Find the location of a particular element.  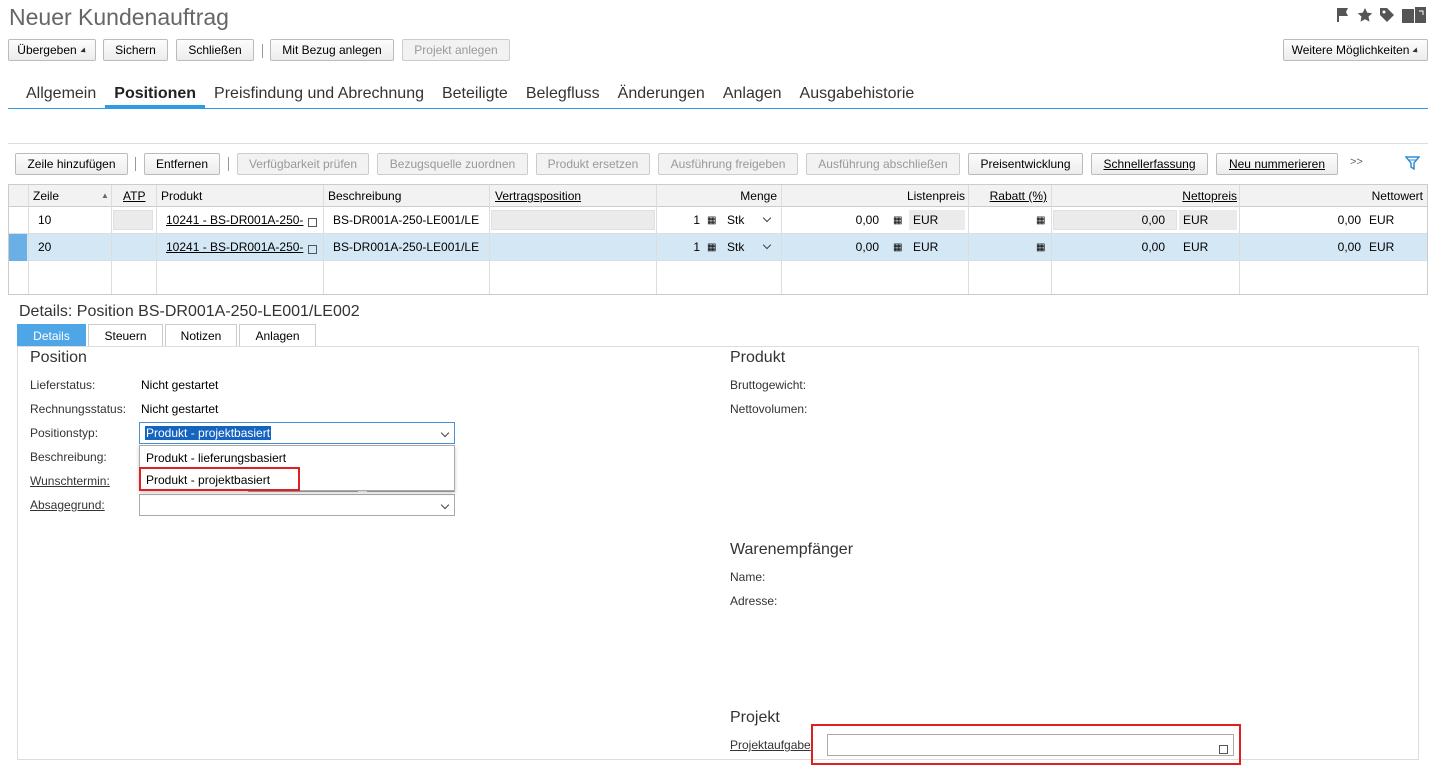

tab-positions: Positionen is located at coordinates (155, 96).